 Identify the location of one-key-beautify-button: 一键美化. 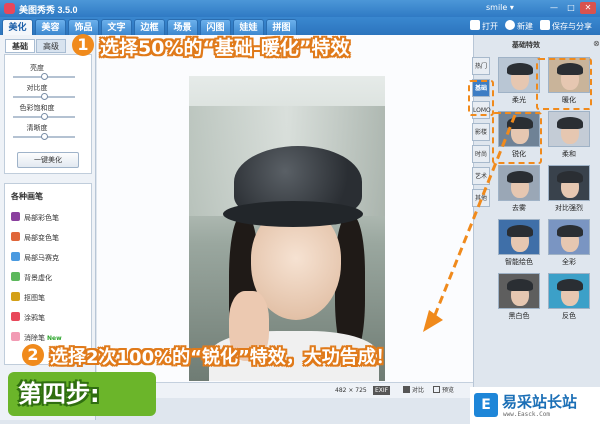
(48, 160).